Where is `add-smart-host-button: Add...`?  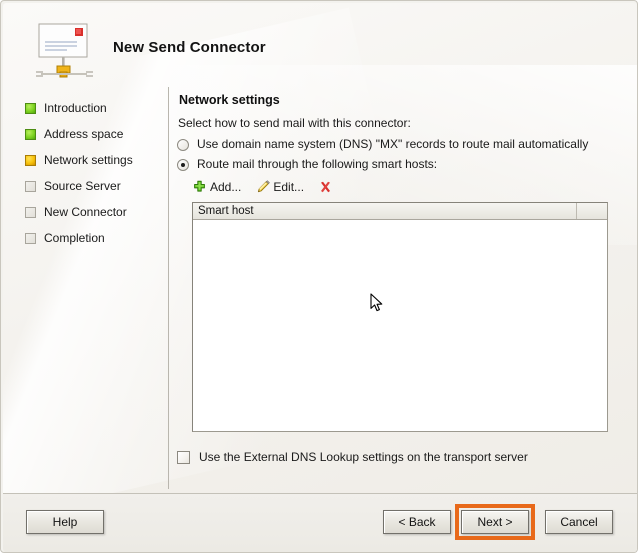 add-smart-host-button: Add... is located at coordinates (216, 187).